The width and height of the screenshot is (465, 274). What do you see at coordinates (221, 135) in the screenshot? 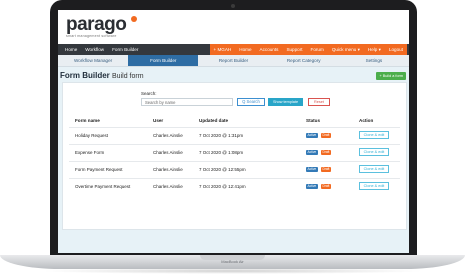
I see `date-cell: 7 Oct 2020 @ 1:31pm` at bounding box center [221, 135].